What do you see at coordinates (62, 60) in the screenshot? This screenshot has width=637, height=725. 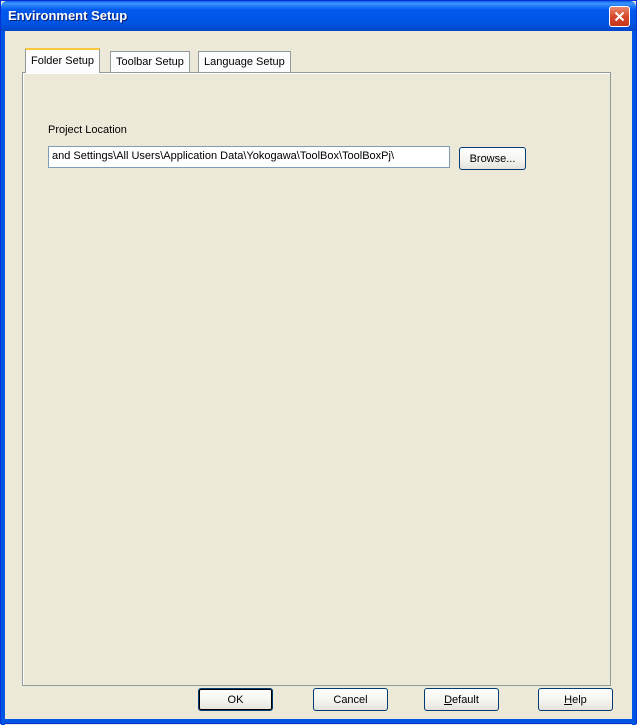 I see `tab-folder-setup: Folder Setup` at bounding box center [62, 60].